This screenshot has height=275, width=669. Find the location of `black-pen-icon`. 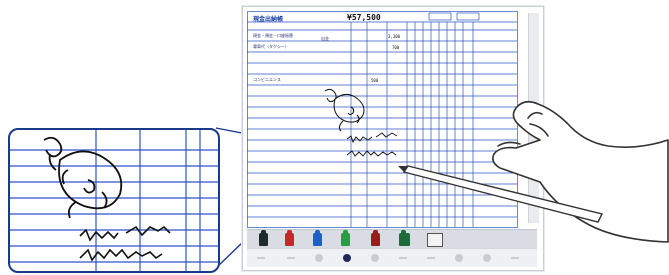

black-pen-icon is located at coordinates (263, 238).